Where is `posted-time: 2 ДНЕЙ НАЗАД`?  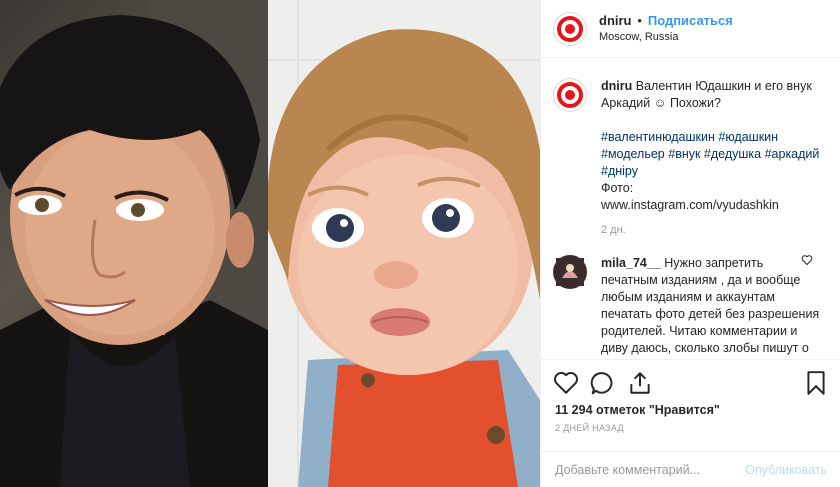
posted-time: 2 ДНЕЙ НАЗАД is located at coordinates (589, 428).